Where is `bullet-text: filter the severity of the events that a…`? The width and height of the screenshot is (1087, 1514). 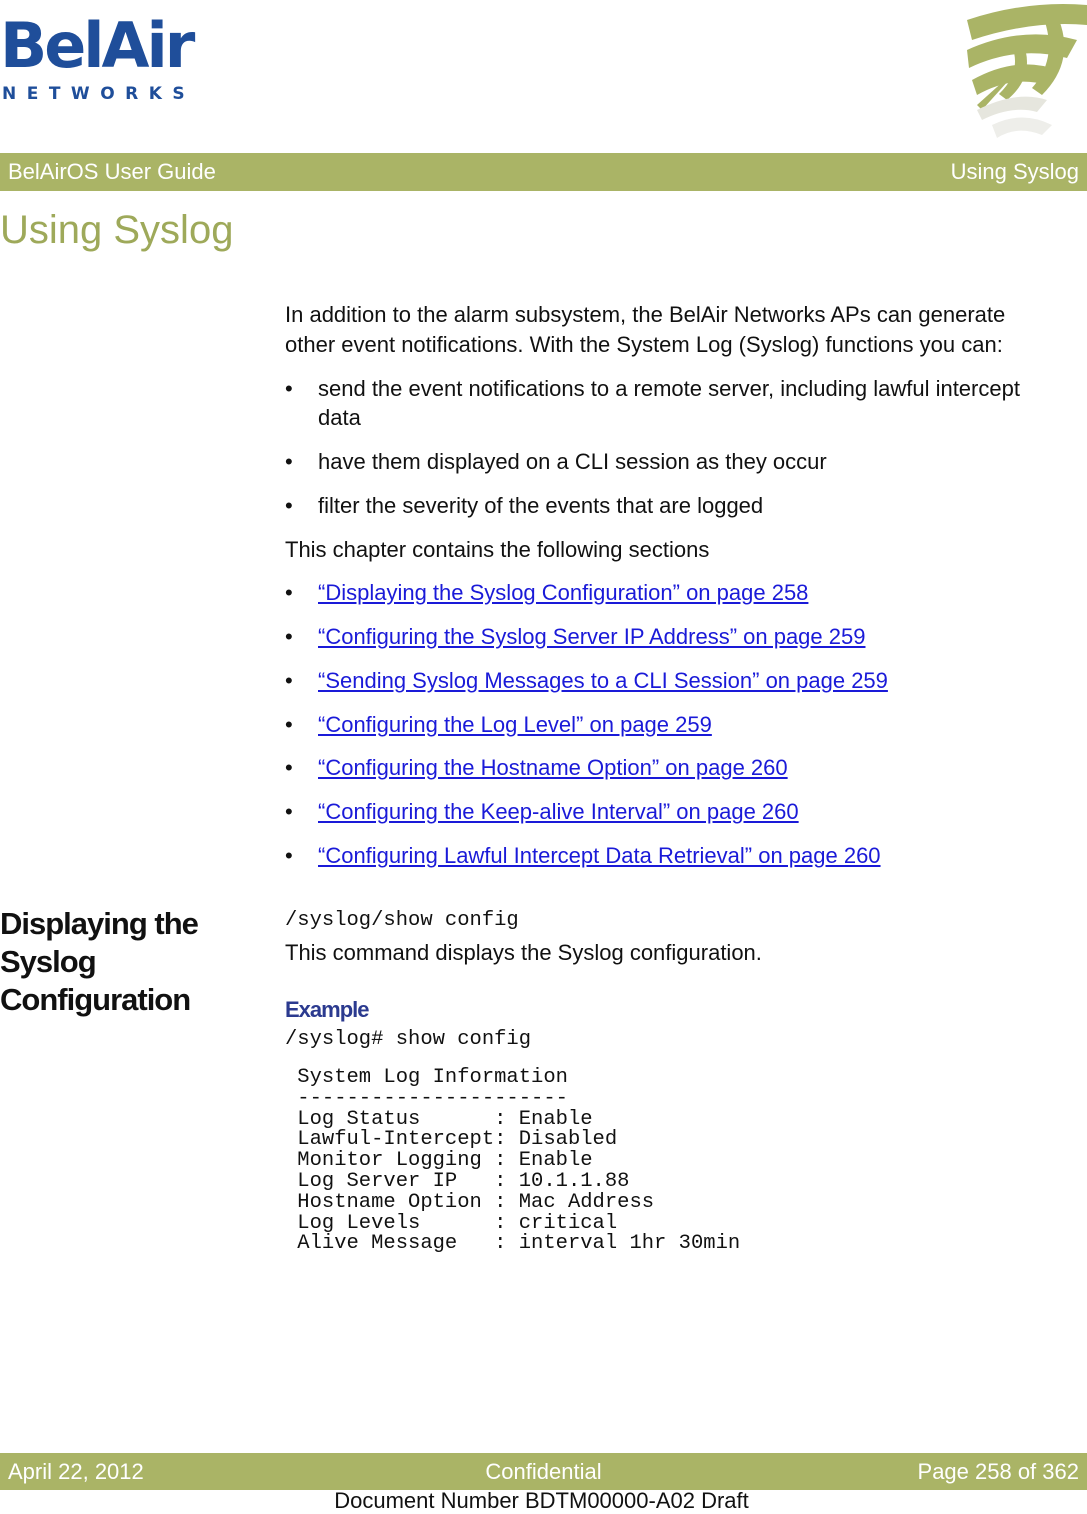 bullet-text: filter the severity of the events that a… is located at coordinates (541, 505).